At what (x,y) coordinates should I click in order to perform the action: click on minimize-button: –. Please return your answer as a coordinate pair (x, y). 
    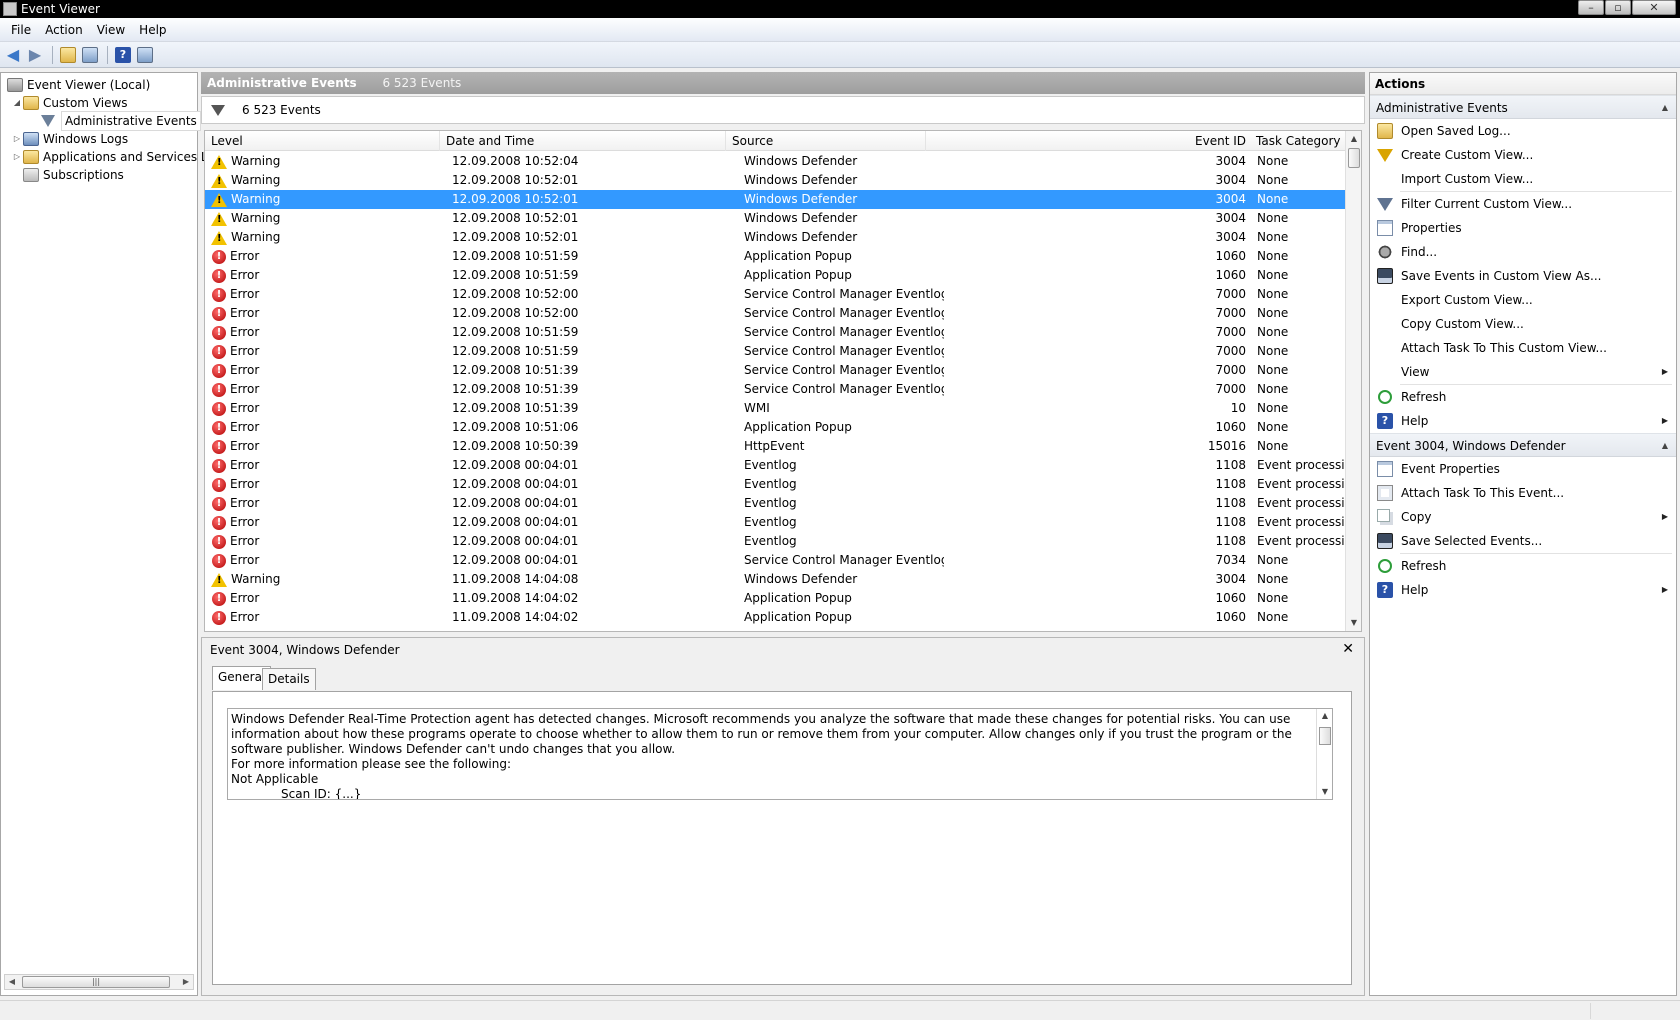
    Looking at the image, I should click on (1591, 7).